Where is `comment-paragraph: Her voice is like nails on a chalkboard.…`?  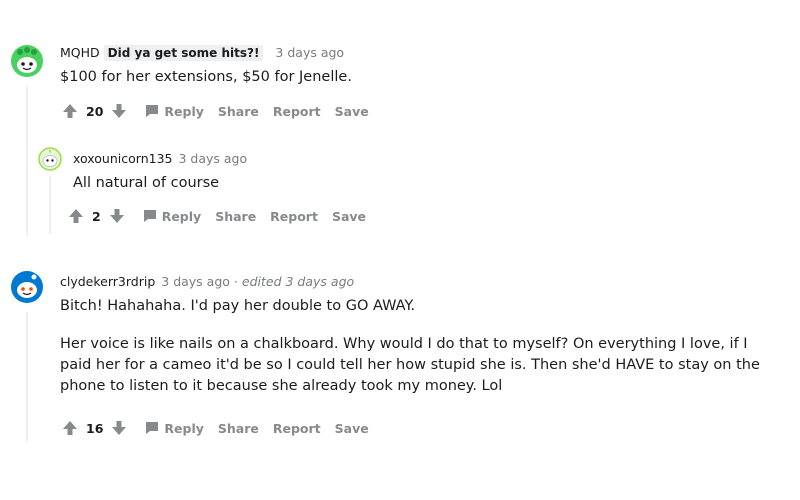 comment-paragraph: Her voice is like nails on a chalkboard.… is located at coordinates (410, 365).